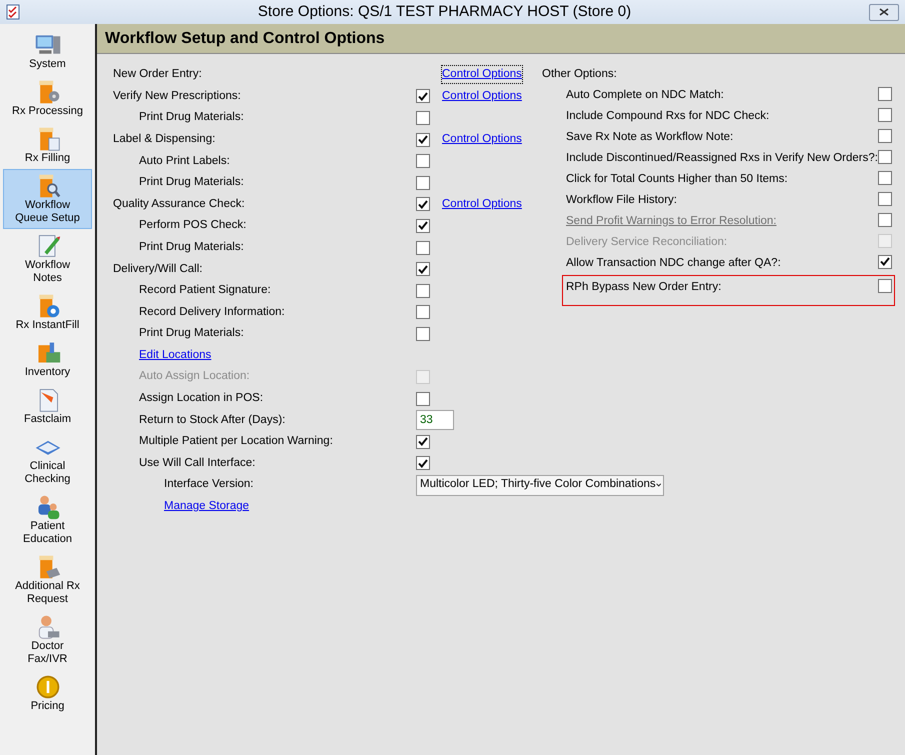 The width and height of the screenshot is (905, 755). I want to click on sidebar-item: Pricing, so click(47, 693).